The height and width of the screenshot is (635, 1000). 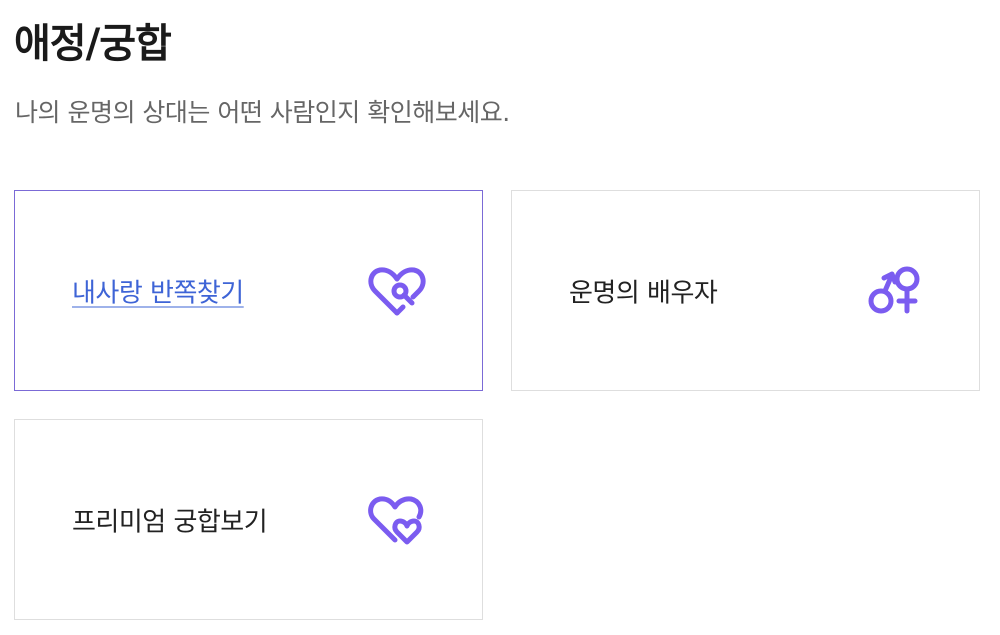 What do you see at coordinates (93, 44) in the screenshot?
I see `page-title: 애정/궁합` at bounding box center [93, 44].